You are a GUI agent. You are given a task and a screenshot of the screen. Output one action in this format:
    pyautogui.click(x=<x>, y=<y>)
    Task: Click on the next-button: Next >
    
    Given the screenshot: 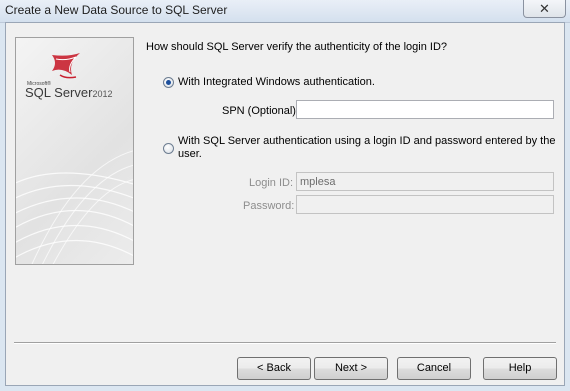 What is the action you would take?
    pyautogui.click(x=351, y=368)
    